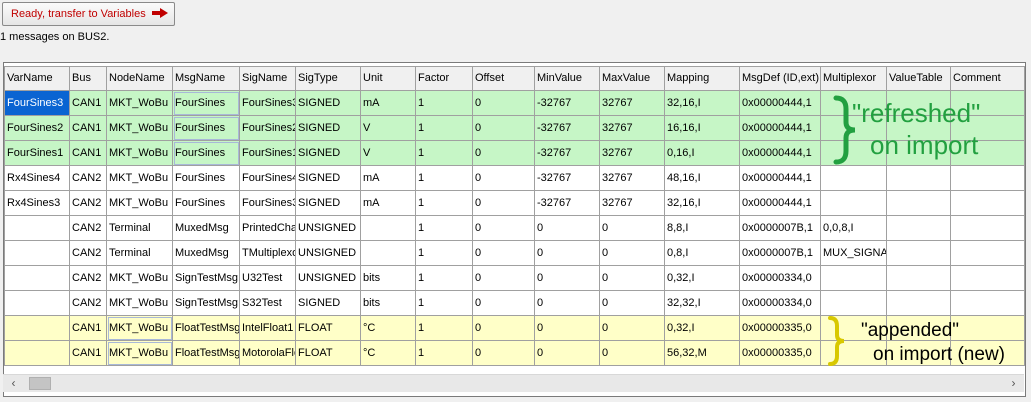 The height and width of the screenshot is (402, 1031). Describe the element at coordinates (388, 78) in the screenshot. I see `column-header-unit: Unit` at that location.